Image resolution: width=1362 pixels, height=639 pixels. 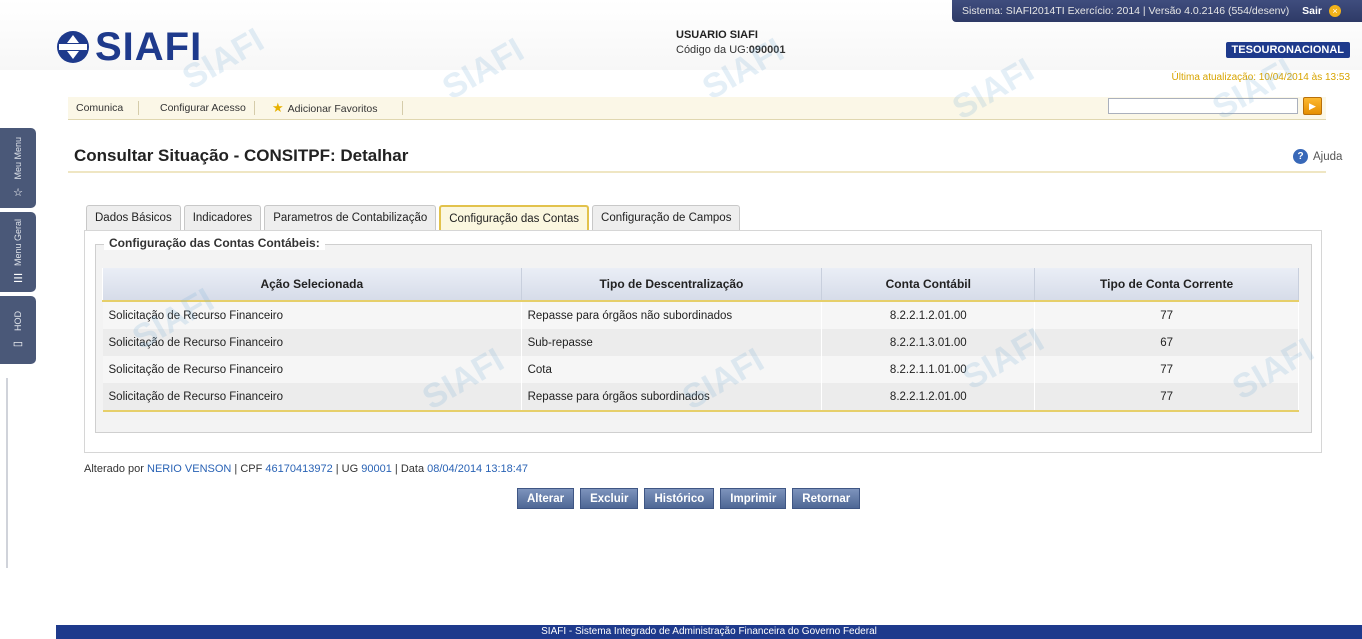 What do you see at coordinates (298, 469) in the screenshot?
I see `audit-cpf-link: 46170413972` at bounding box center [298, 469].